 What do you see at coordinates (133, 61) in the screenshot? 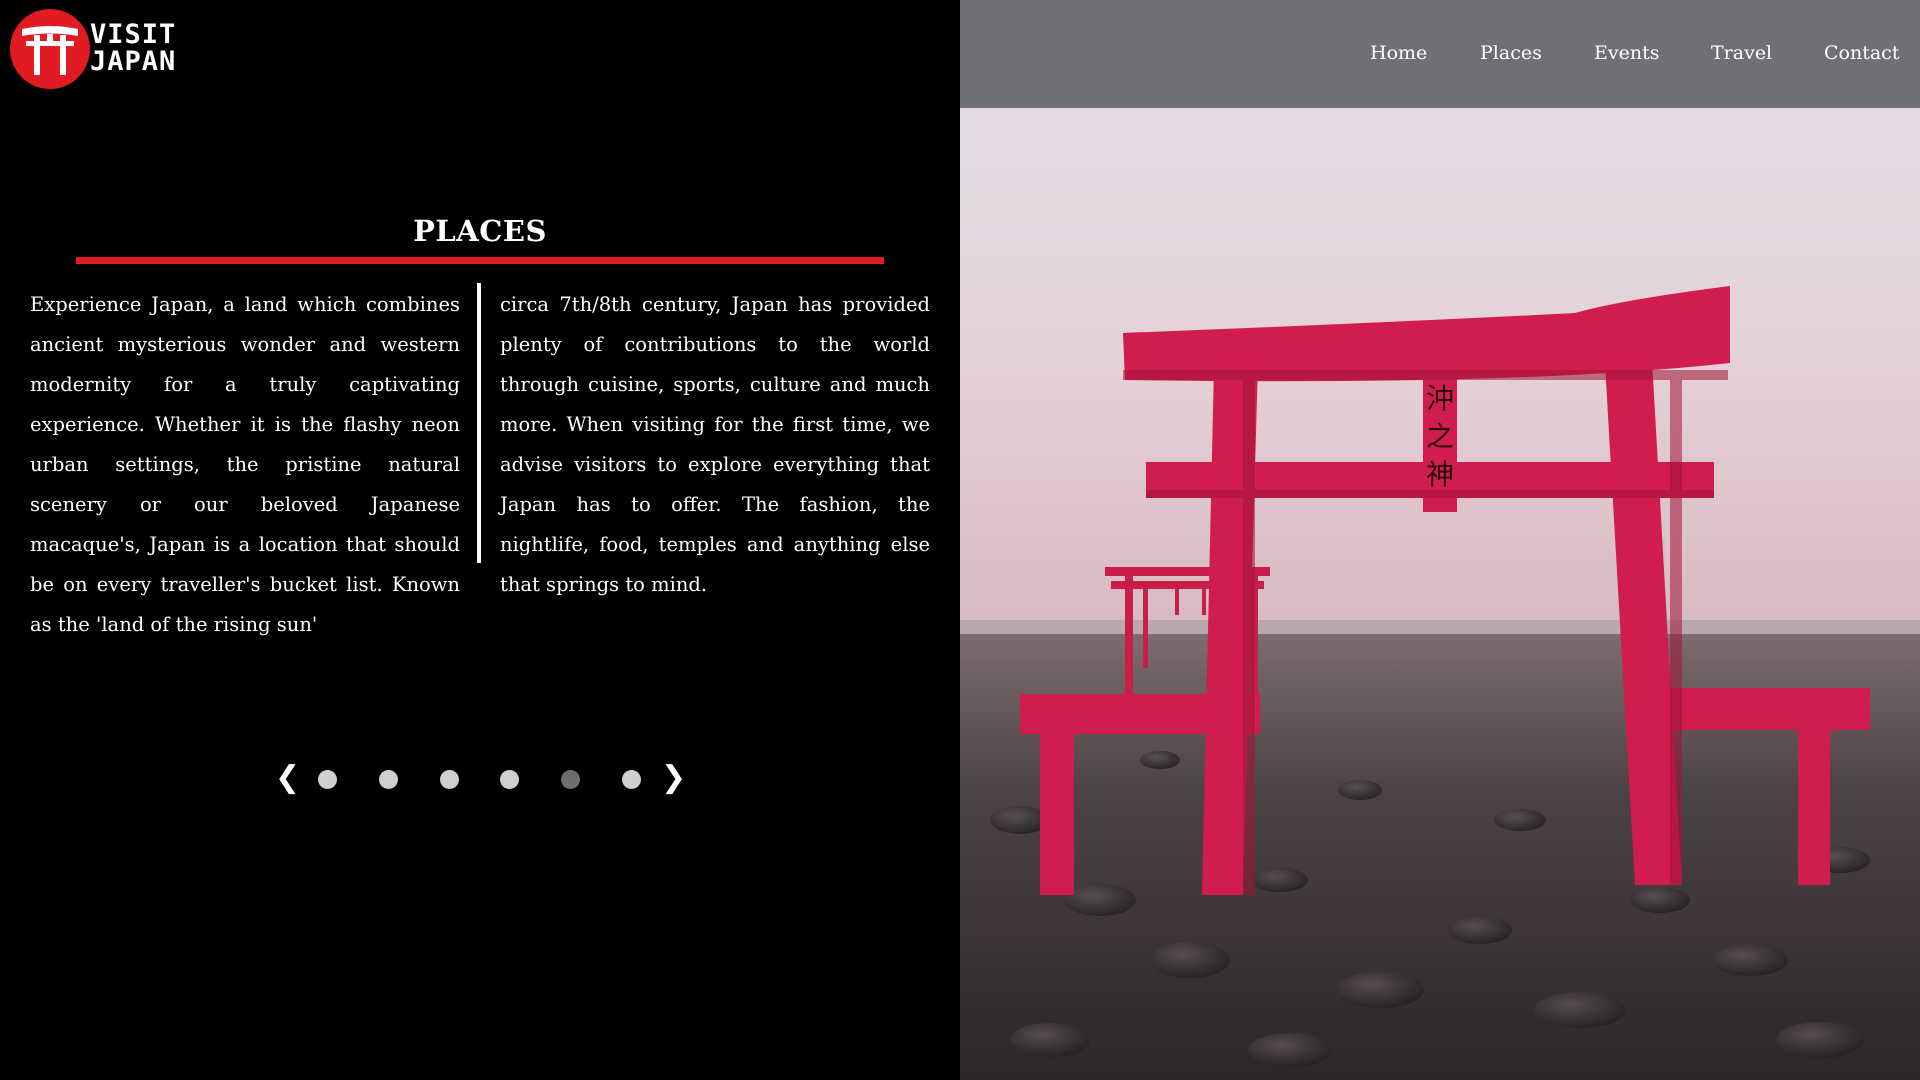
I see `logo-line-japan: JAPAN` at bounding box center [133, 61].